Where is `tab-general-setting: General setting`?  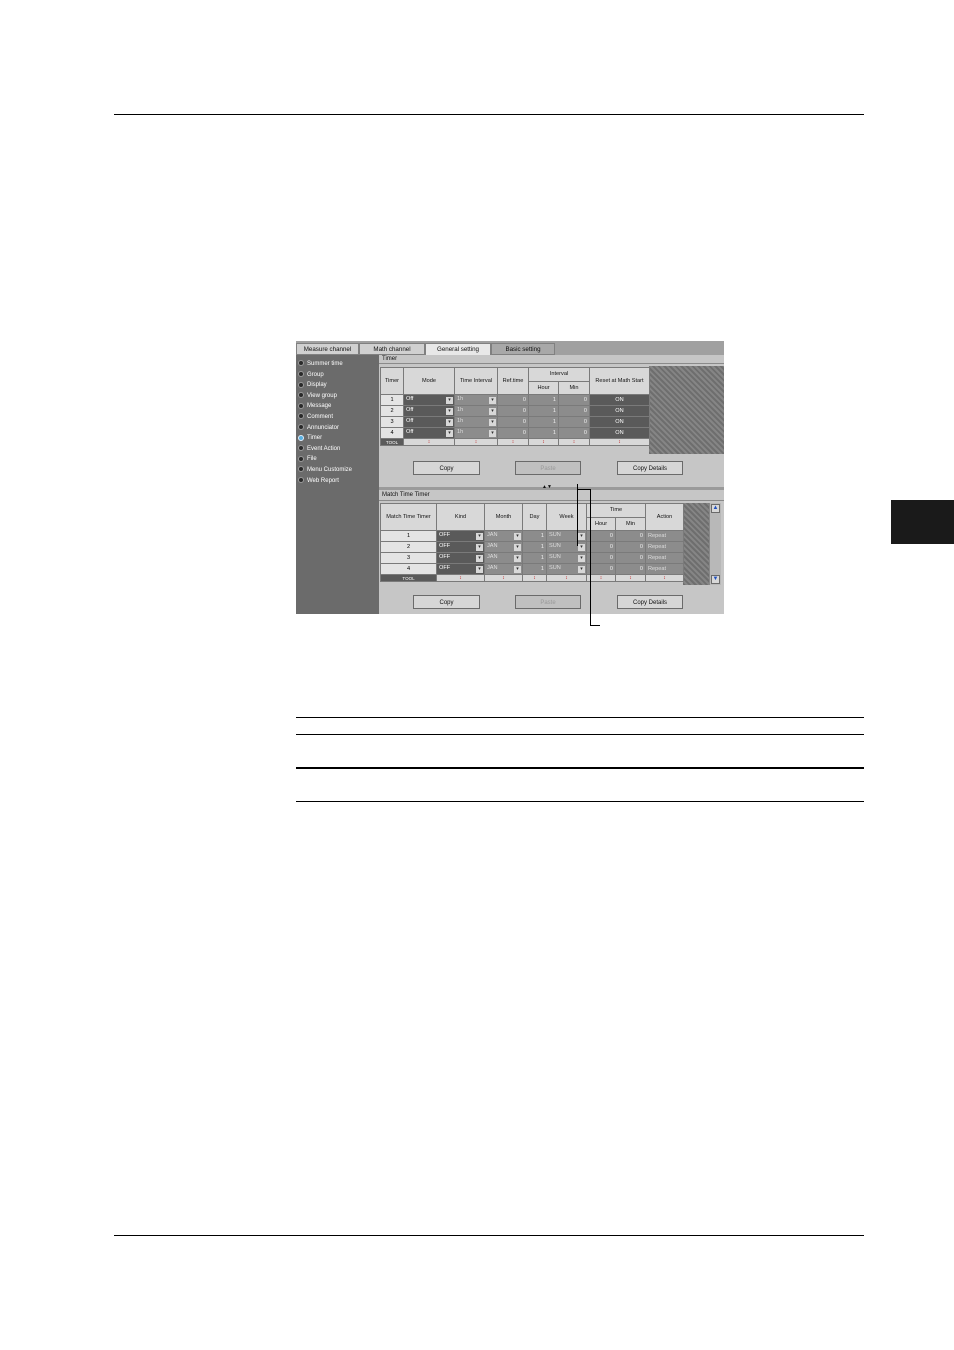 tab-general-setting: General setting is located at coordinates (458, 349).